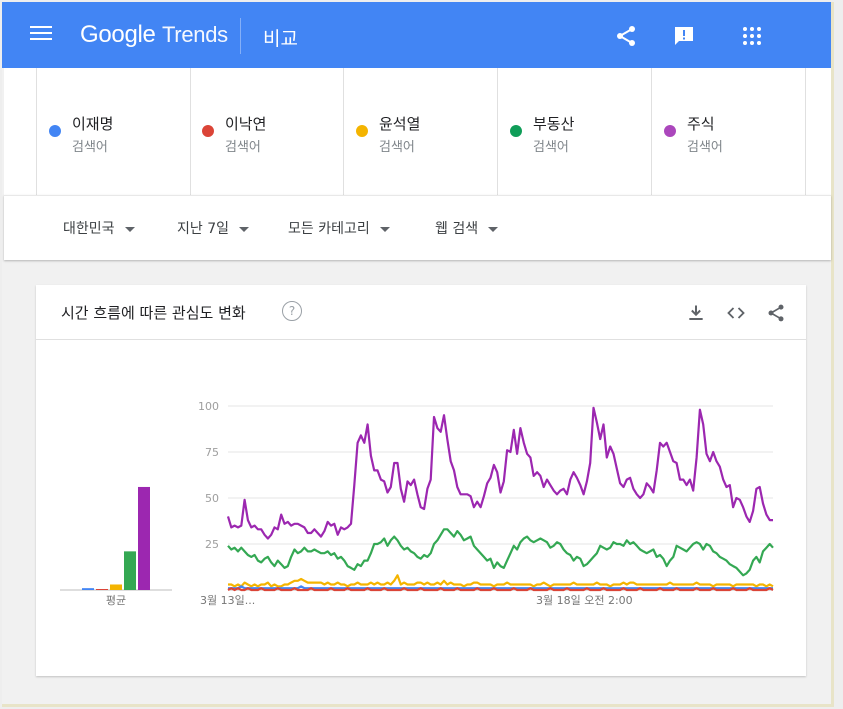  I want to click on y-tick-label: 100, so click(208, 406).